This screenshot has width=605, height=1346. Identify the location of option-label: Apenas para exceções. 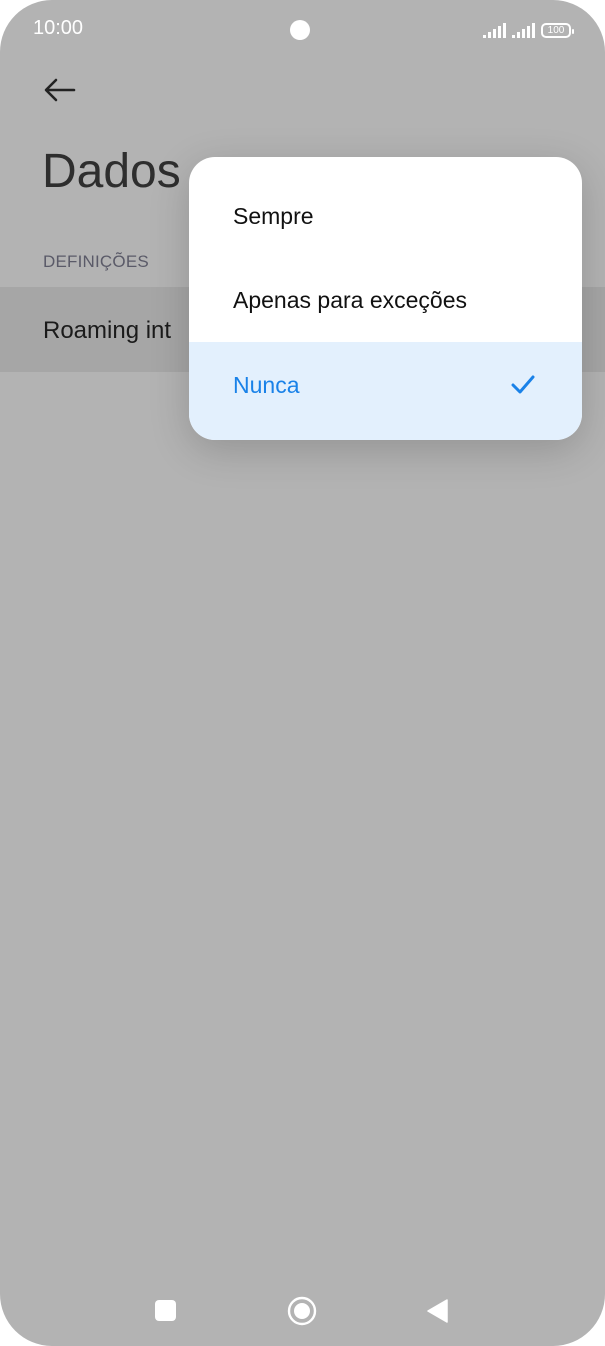
(350, 299).